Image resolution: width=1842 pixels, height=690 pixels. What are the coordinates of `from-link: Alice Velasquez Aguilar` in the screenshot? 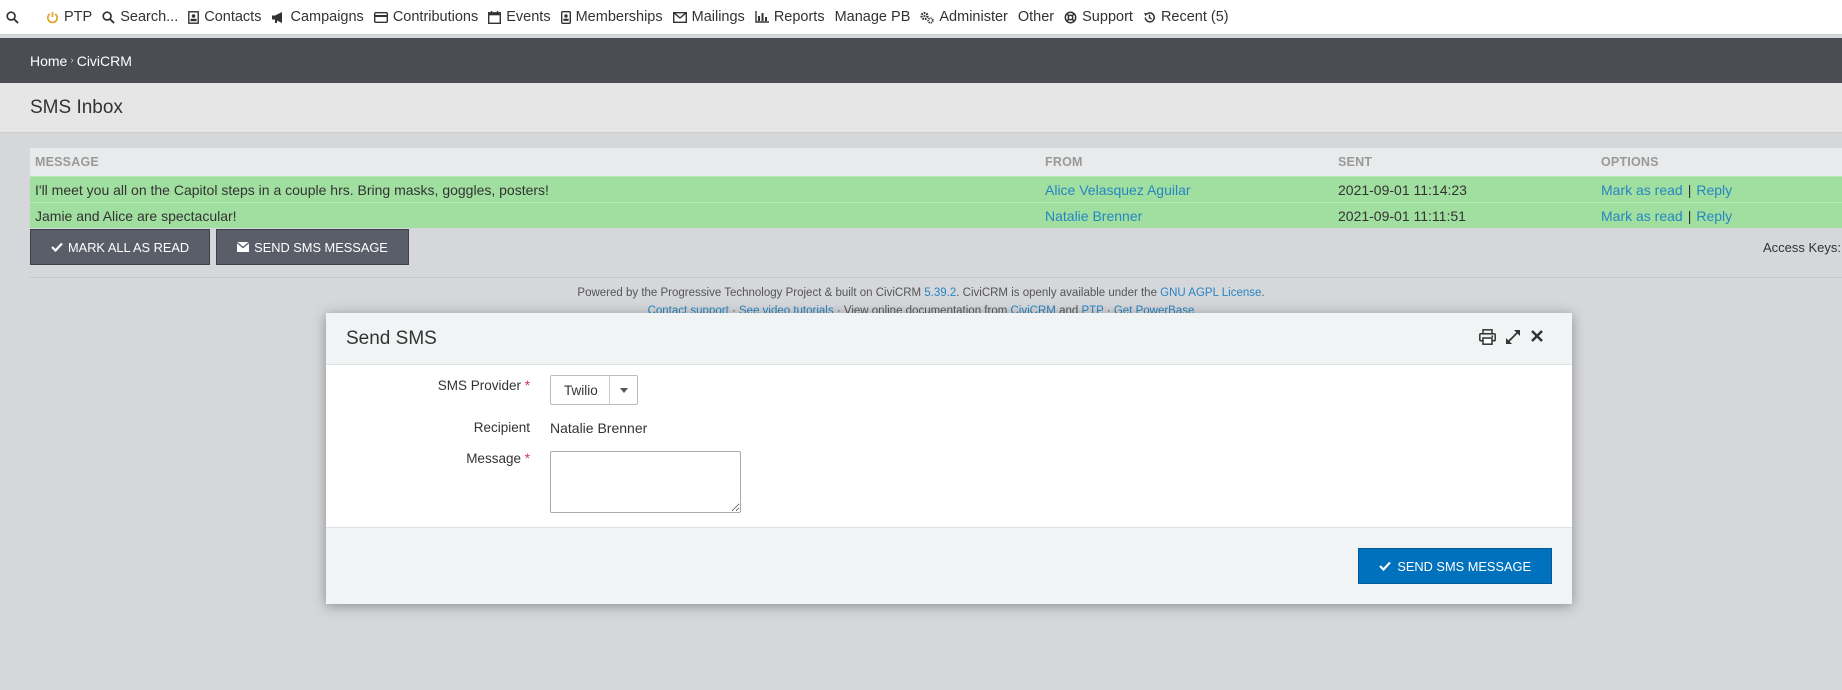 It's located at (1186, 190).